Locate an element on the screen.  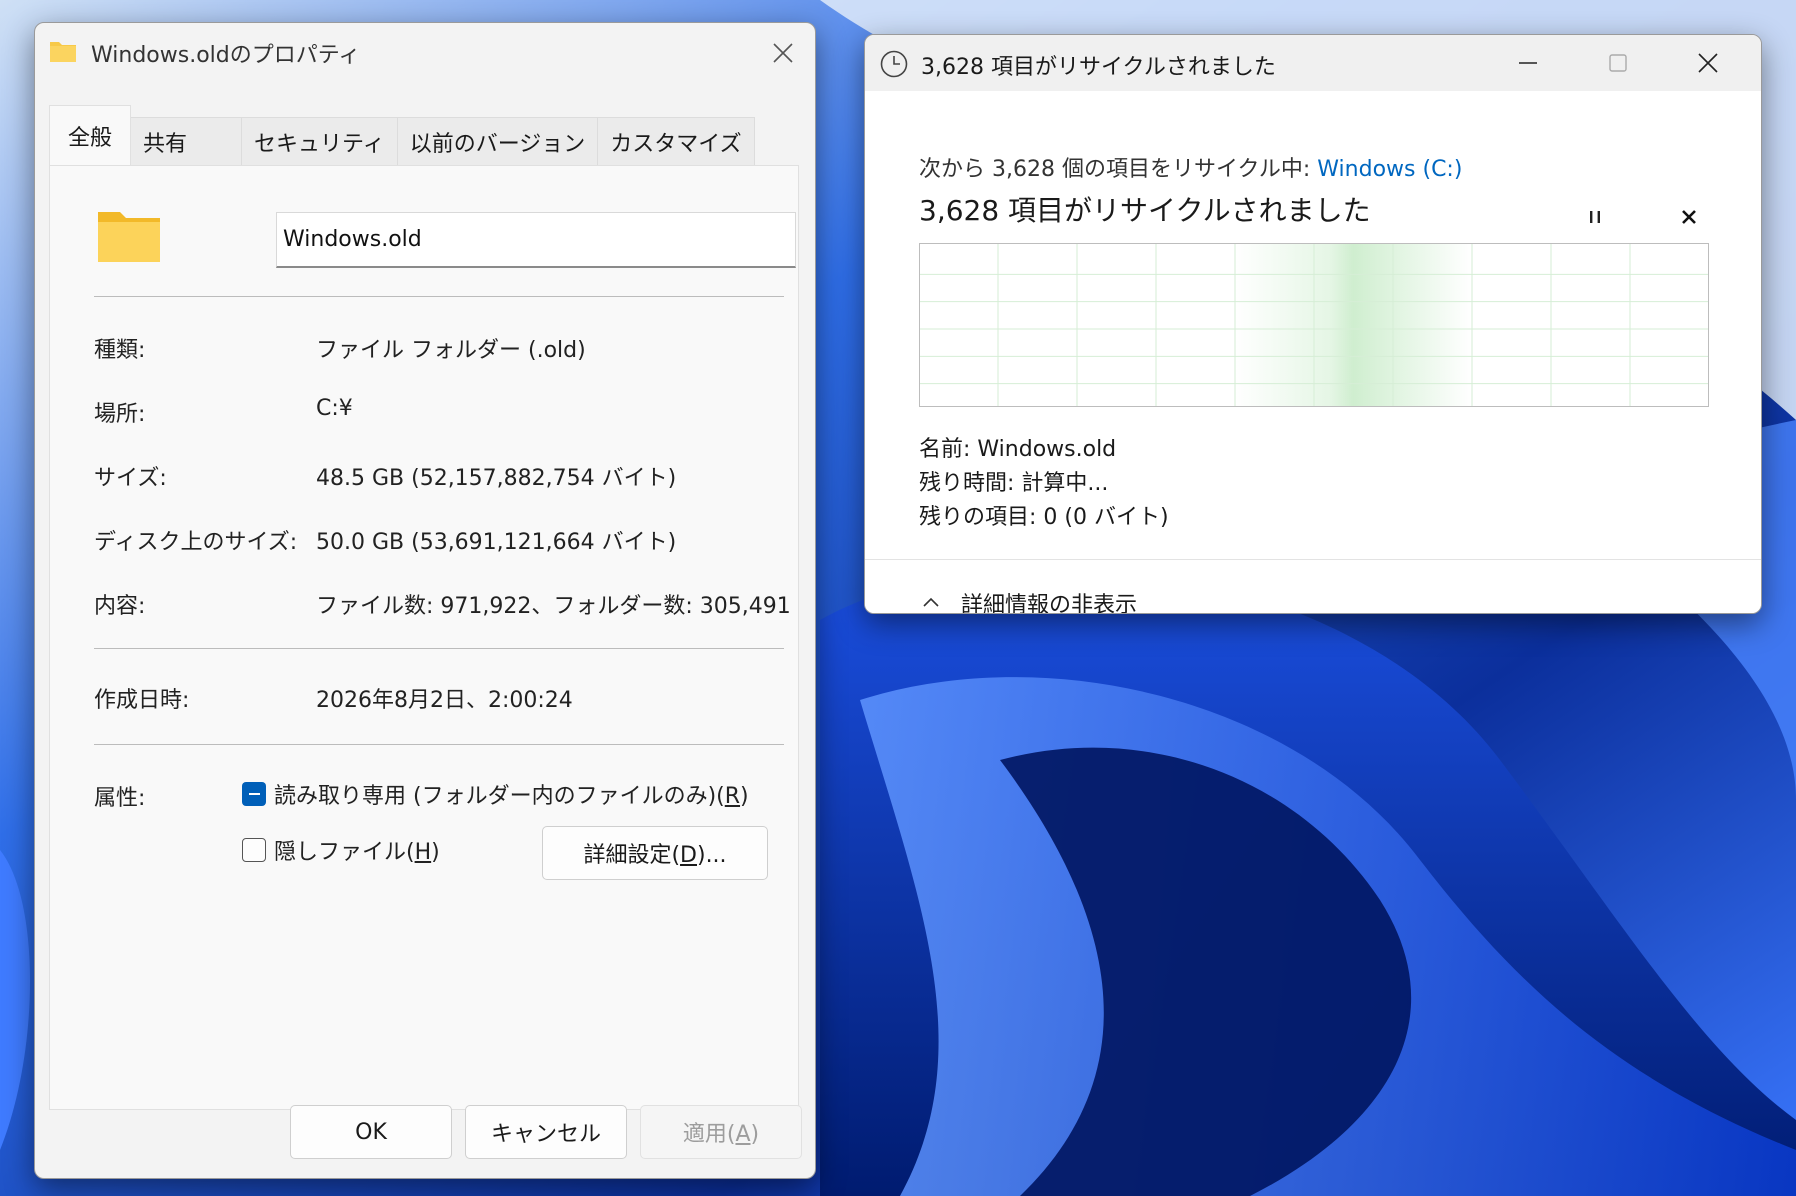
progress-titlebar: 3,628 項目がリサイクルされました is located at coordinates (1313, 63).